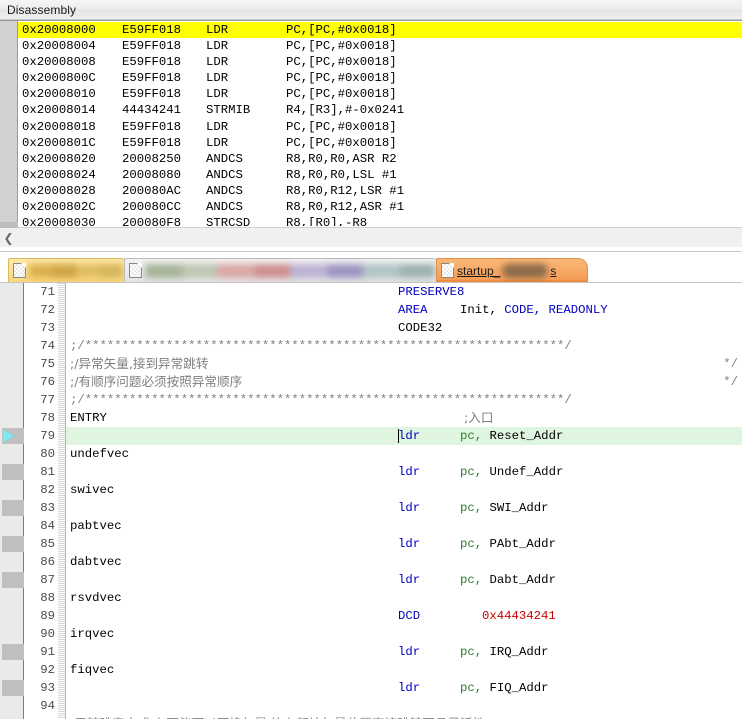 The image size is (742, 719). I want to click on editor-marker-gutter, so click(12, 501).